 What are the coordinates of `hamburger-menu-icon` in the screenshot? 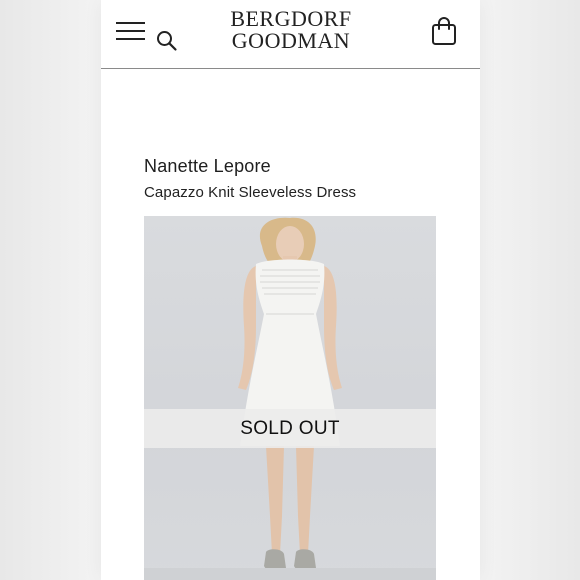 It's located at (130, 30).